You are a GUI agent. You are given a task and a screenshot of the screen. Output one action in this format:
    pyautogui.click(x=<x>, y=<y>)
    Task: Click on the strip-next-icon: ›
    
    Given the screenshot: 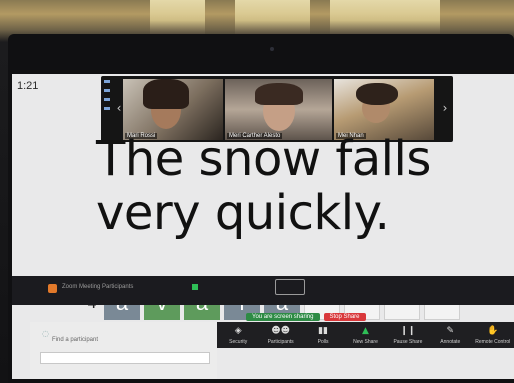 What is the action you would take?
    pyautogui.click(x=445, y=108)
    